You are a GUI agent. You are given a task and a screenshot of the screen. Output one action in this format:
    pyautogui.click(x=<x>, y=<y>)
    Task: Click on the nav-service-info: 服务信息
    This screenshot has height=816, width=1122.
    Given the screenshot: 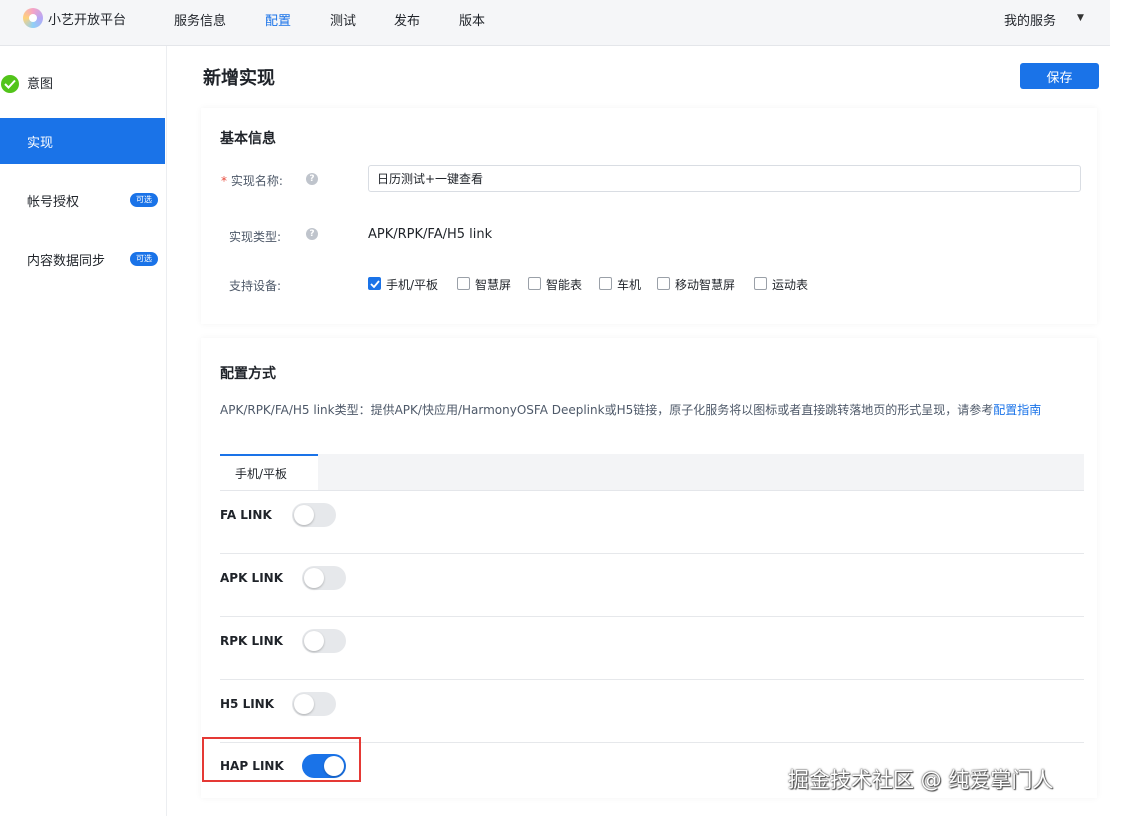 What is the action you would take?
    pyautogui.click(x=200, y=19)
    